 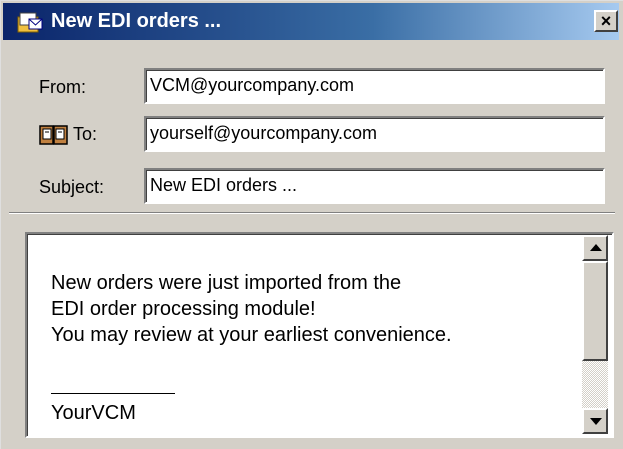 What do you see at coordinates (113, 393) in the screenshot?
I see `signature-separator` at bounding box center [113, 393].